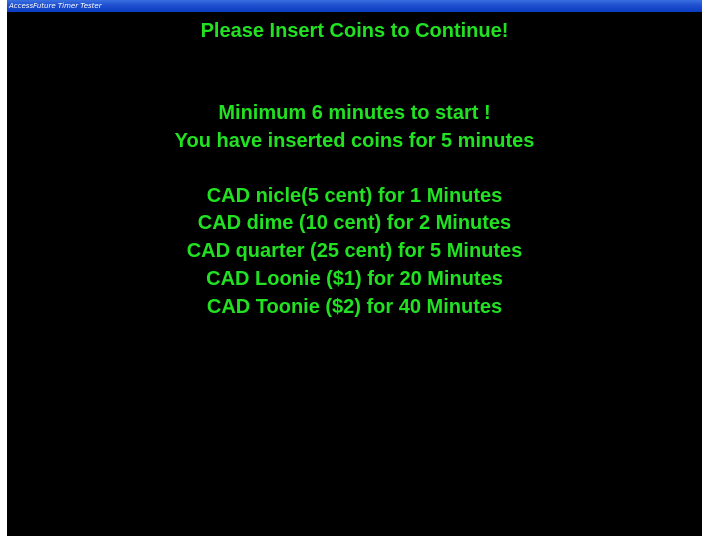 Image resolution: width=709 pixels, height=536 pixels. I want to click on rate-toonie: CAD Toonie ($2) for 40 Minutes, so click(354, 307).